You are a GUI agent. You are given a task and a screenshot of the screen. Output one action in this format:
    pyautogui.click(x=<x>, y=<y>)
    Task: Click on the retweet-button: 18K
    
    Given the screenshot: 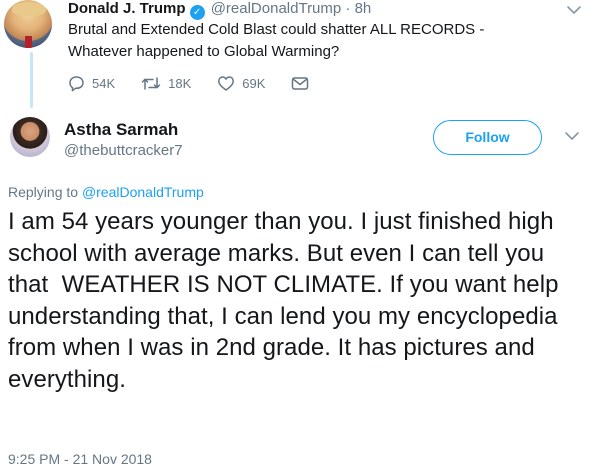 What is the action you would take?
    pyautogui.click(x=166, y=83)
    